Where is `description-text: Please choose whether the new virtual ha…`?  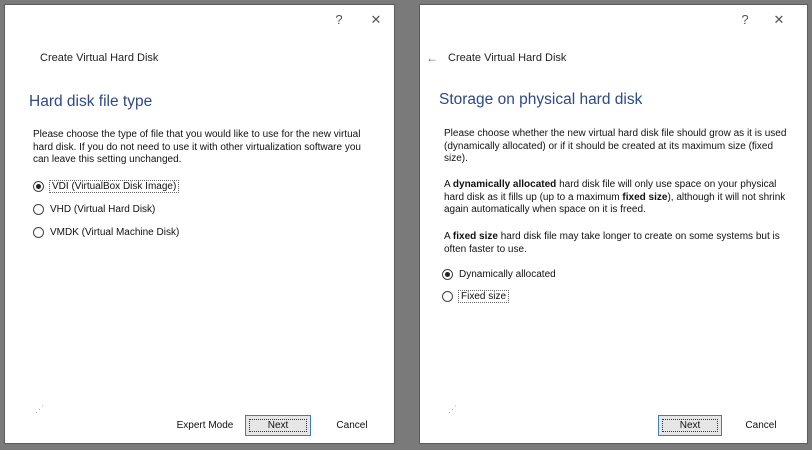
description-text: Please choose whether the new virtual ha… is located at coordinates (615, 146).